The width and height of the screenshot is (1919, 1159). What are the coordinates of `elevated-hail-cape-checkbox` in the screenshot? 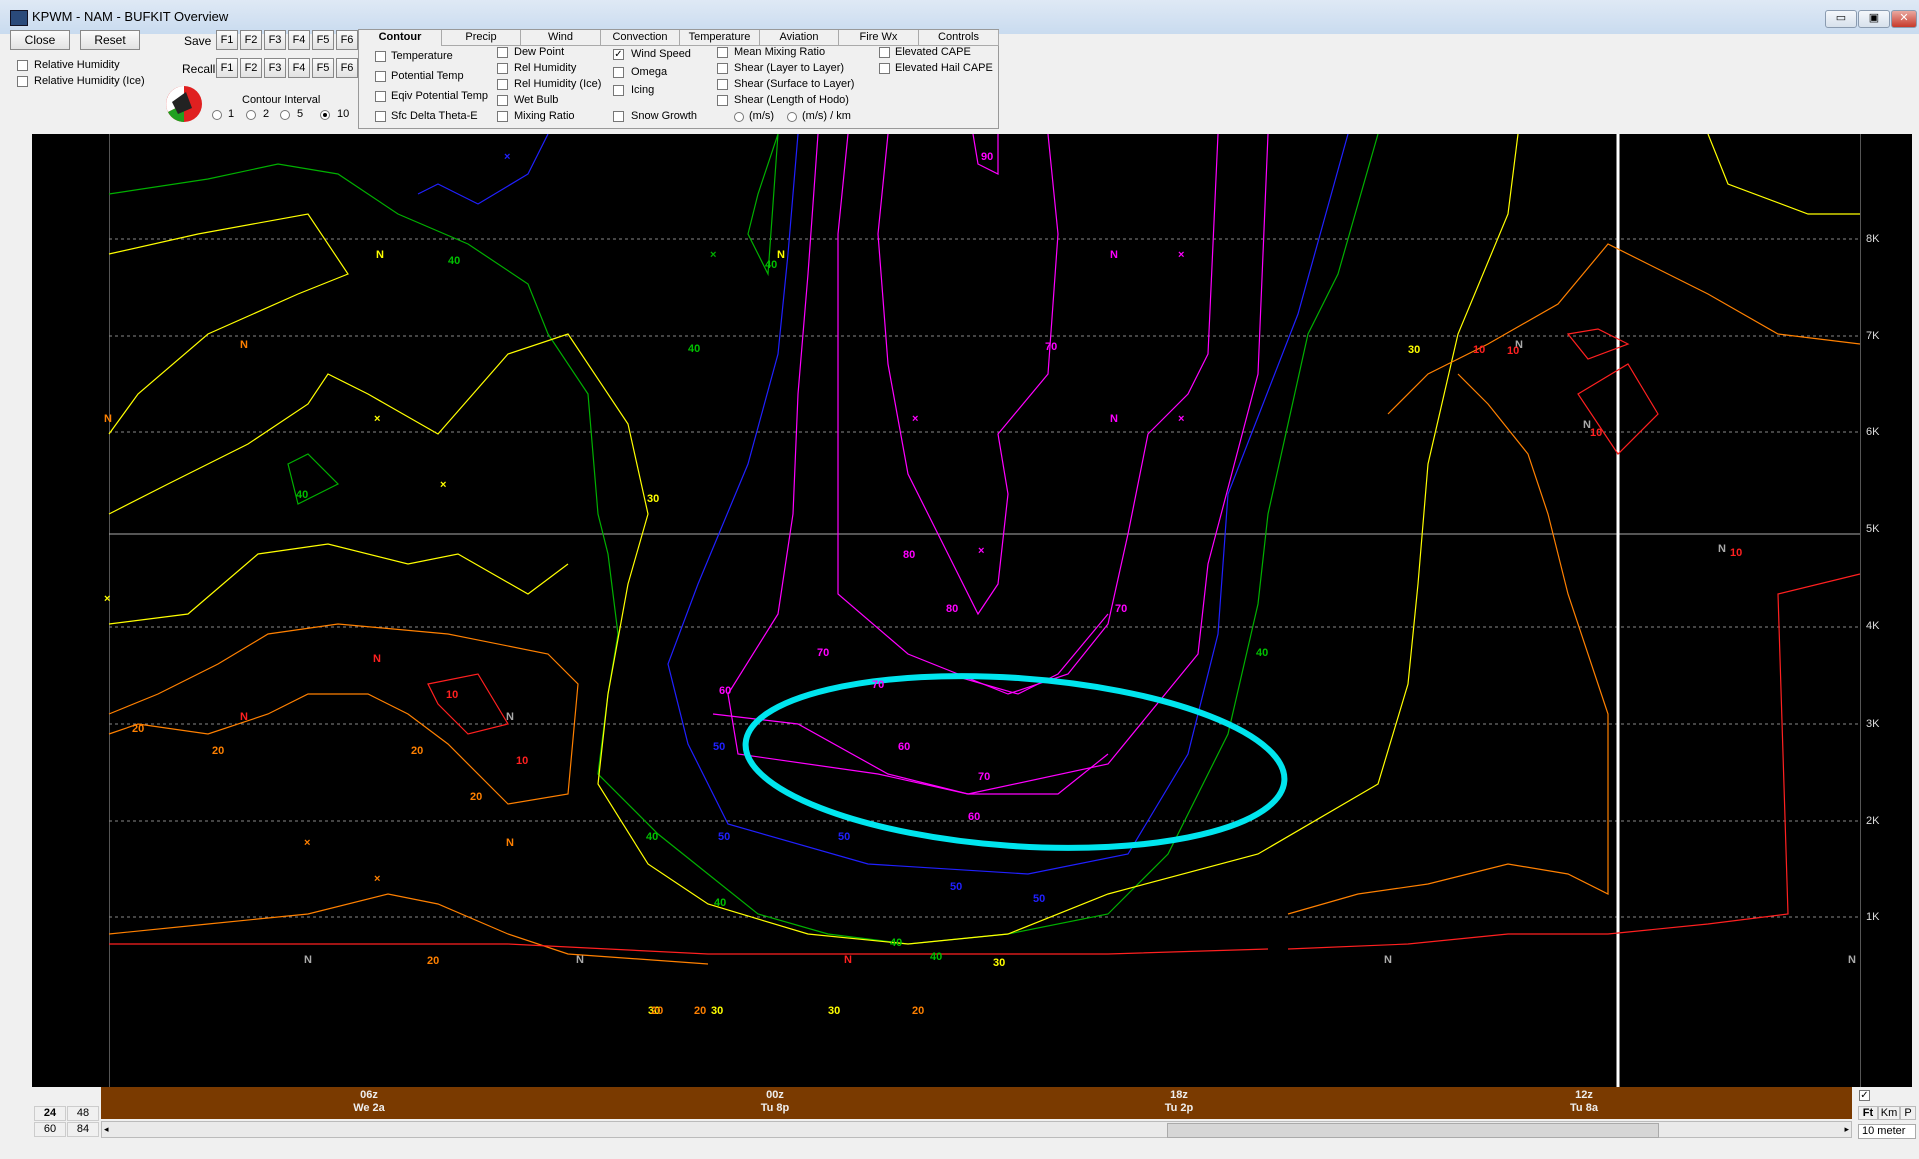 It's located at (884, 68).